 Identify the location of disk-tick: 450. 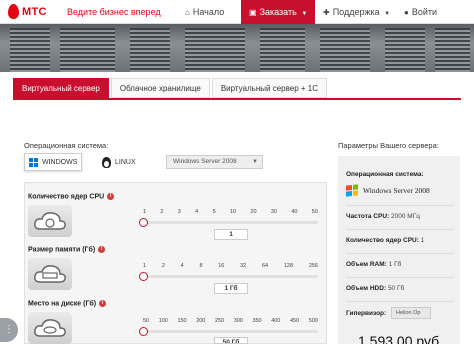
(294, 321).